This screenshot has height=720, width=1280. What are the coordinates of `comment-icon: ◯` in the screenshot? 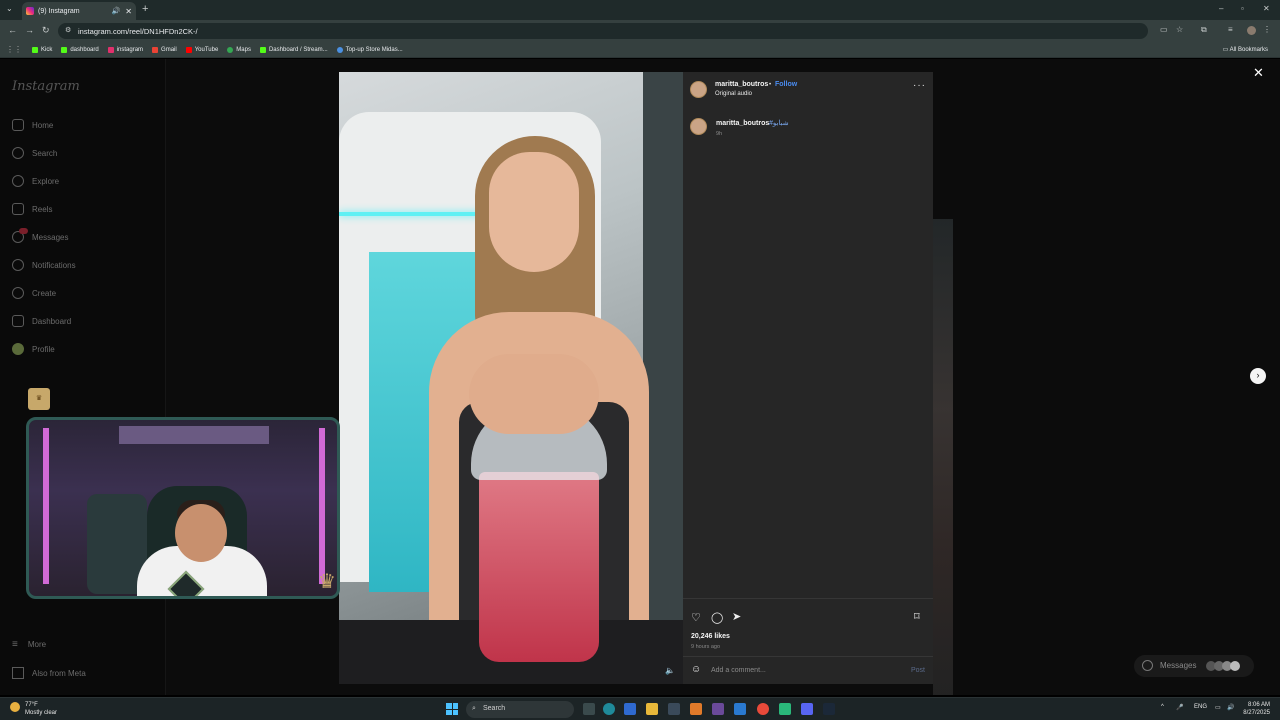 It's located at (717, 617).